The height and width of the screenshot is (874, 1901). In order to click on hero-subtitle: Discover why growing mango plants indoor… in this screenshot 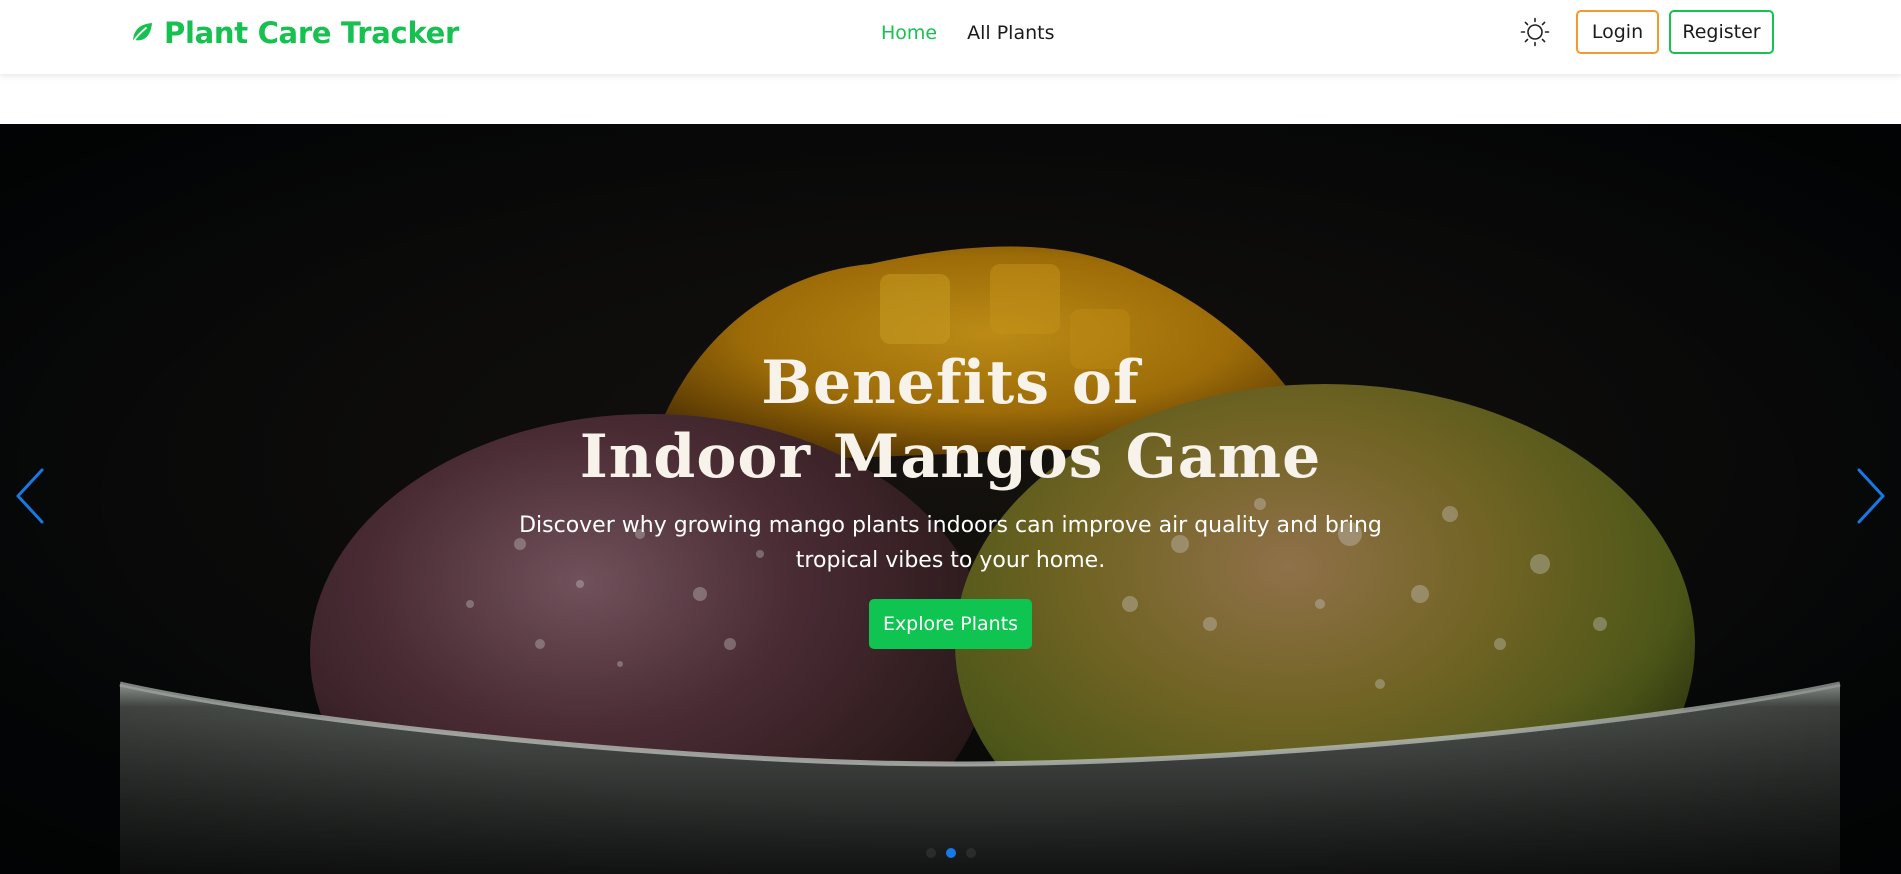, I will do `click(950, 543)`.